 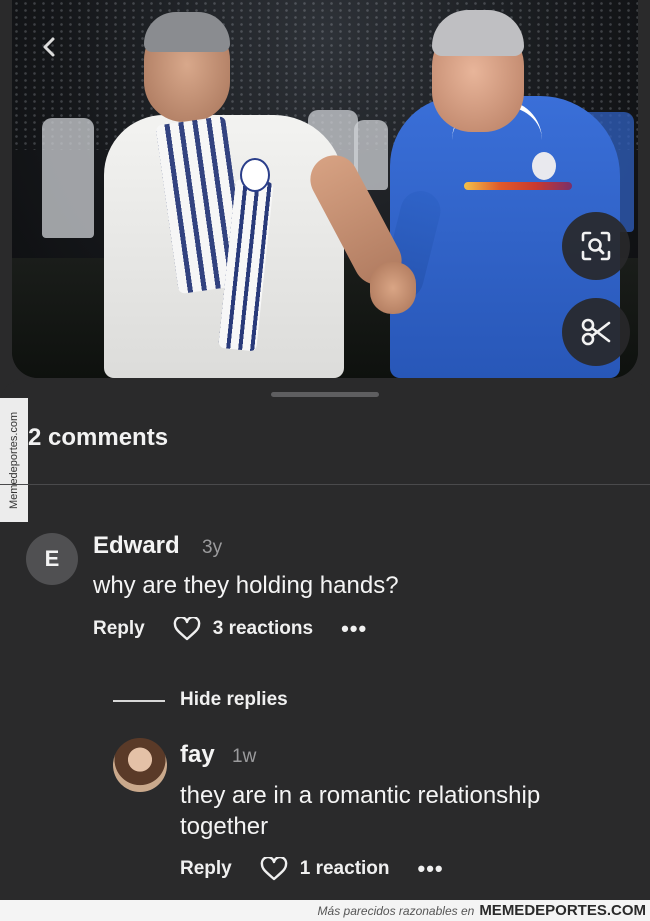 What do you see at coordinates (98, 437) in the screenshot?
I see `comments-count-title: 2 comments` at bounding box center [98, 437].